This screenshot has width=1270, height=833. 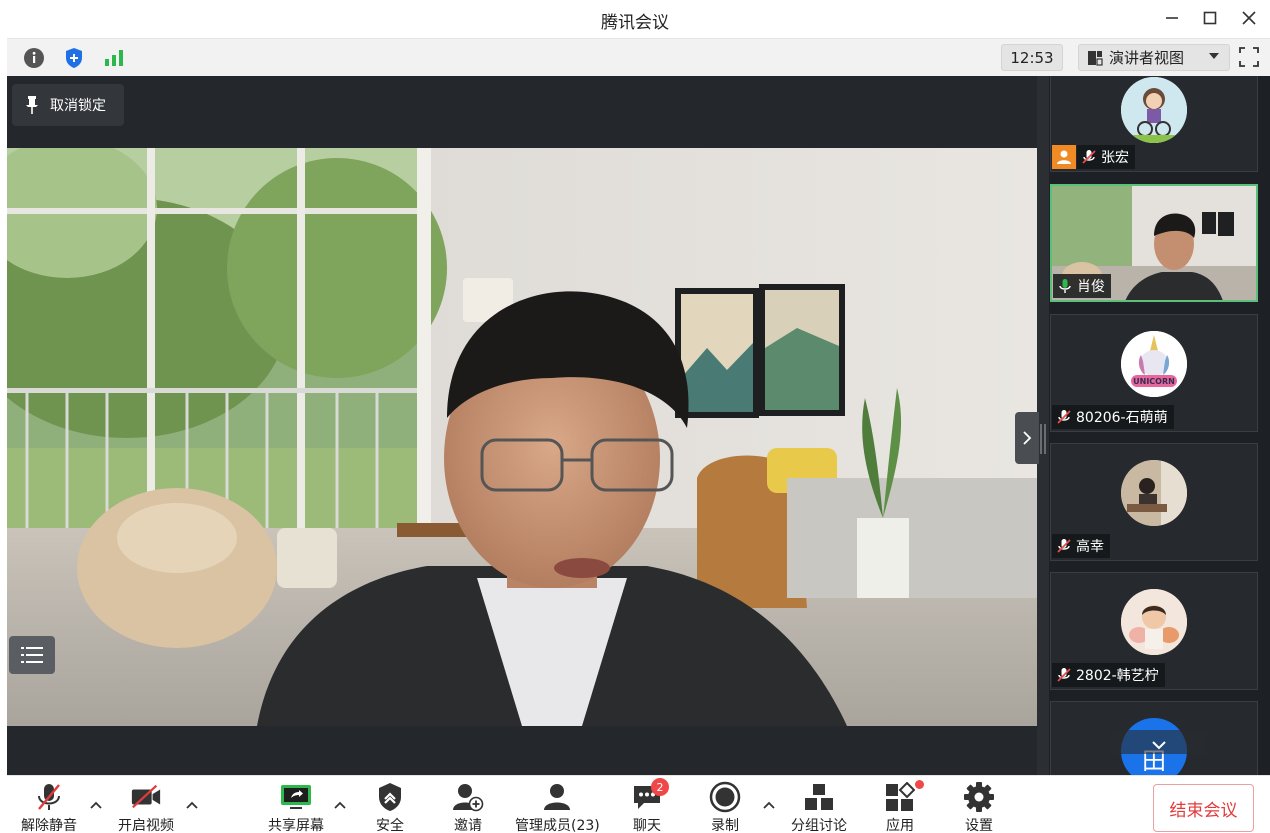 I want to click on participant-name: 80206-石萌萌, so click(x=1122, y=418).